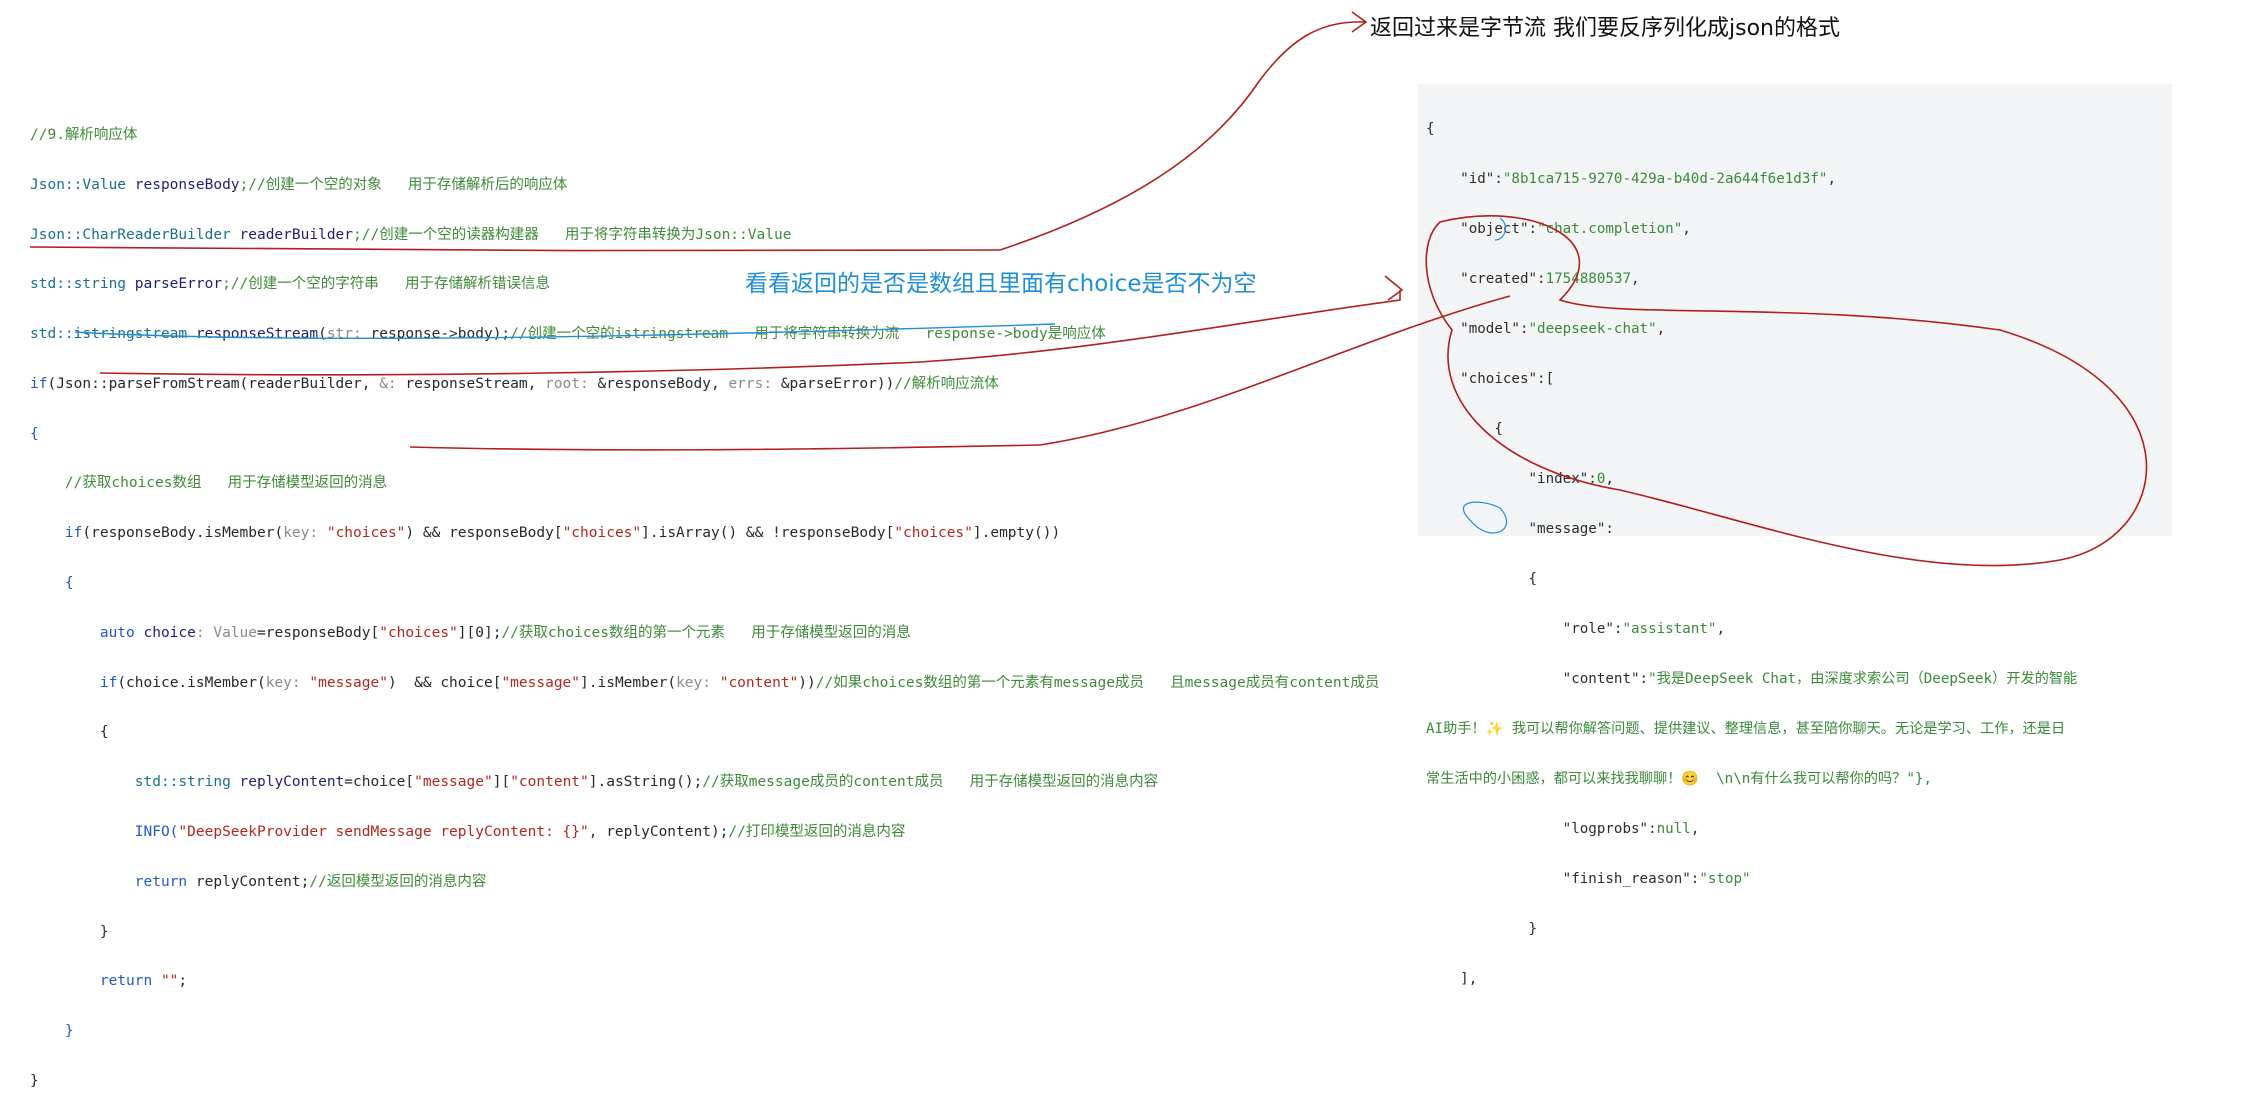 The height and width of the screenshot is (1119, 2259). What do you see at coordinates (444, 682) in the screenshot?
I see `code-text: ) && choice[` at bounding box center [444, 682].